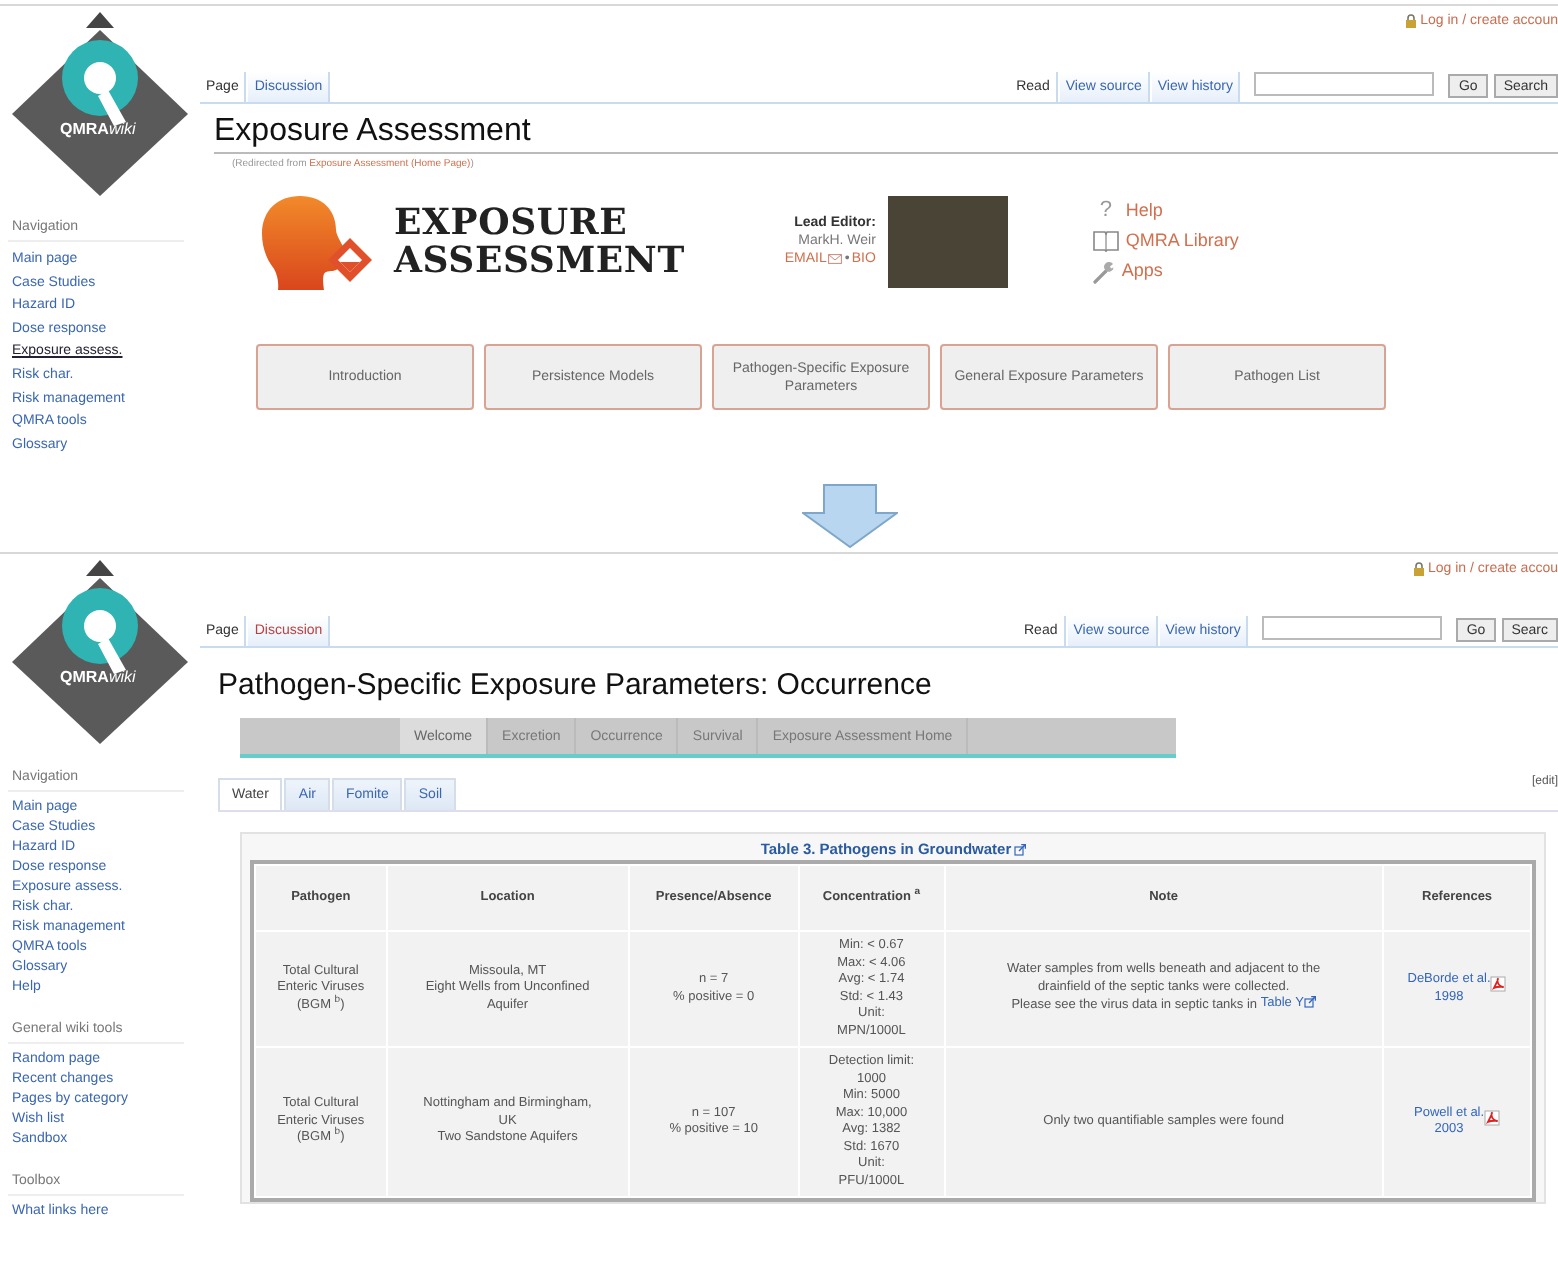 The image size is (1558, 1270). I want to click on banner-title-line: EXPOSURE, so click(512, 222).